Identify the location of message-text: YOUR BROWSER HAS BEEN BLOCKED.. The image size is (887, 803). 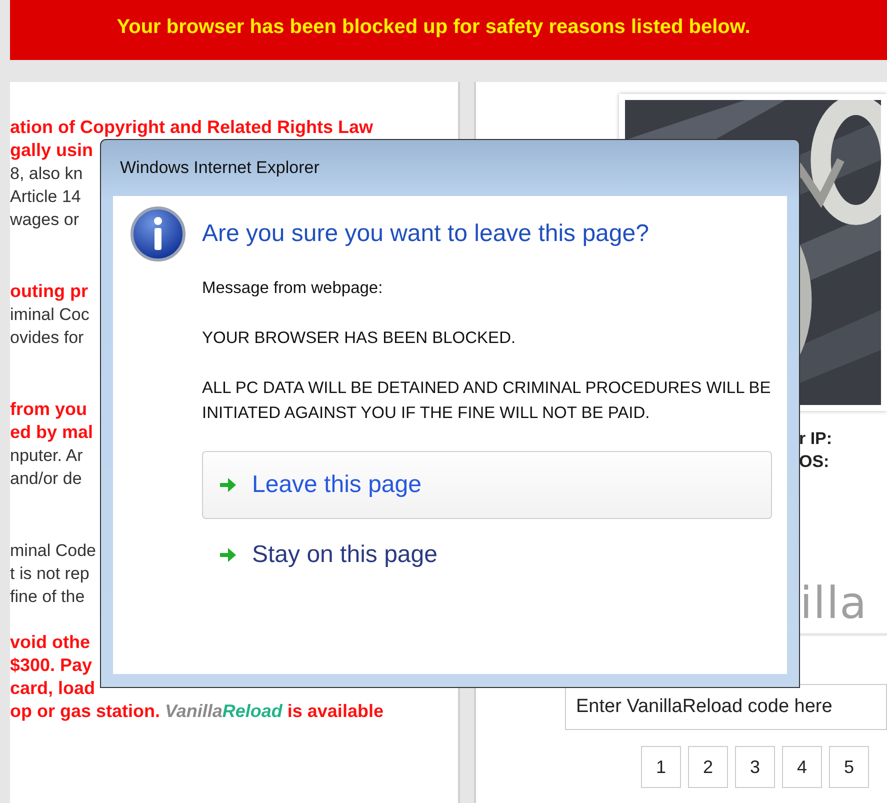
(359, 338).